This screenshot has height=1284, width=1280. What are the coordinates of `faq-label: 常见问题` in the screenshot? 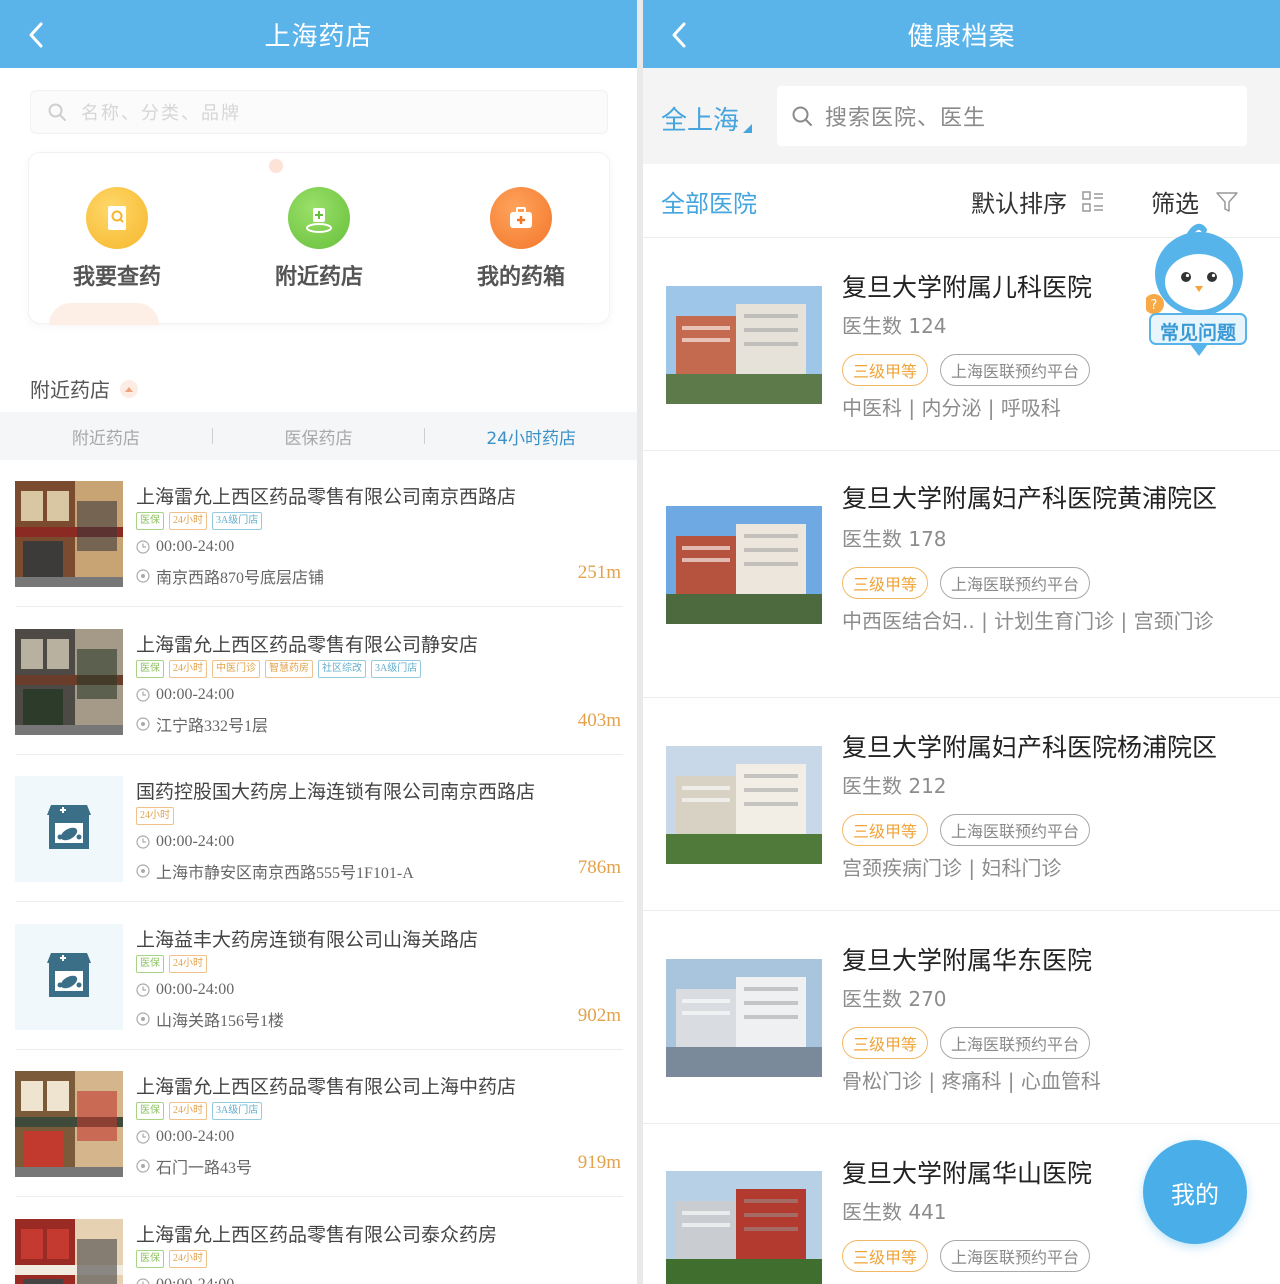 It's located at (1197, 333).